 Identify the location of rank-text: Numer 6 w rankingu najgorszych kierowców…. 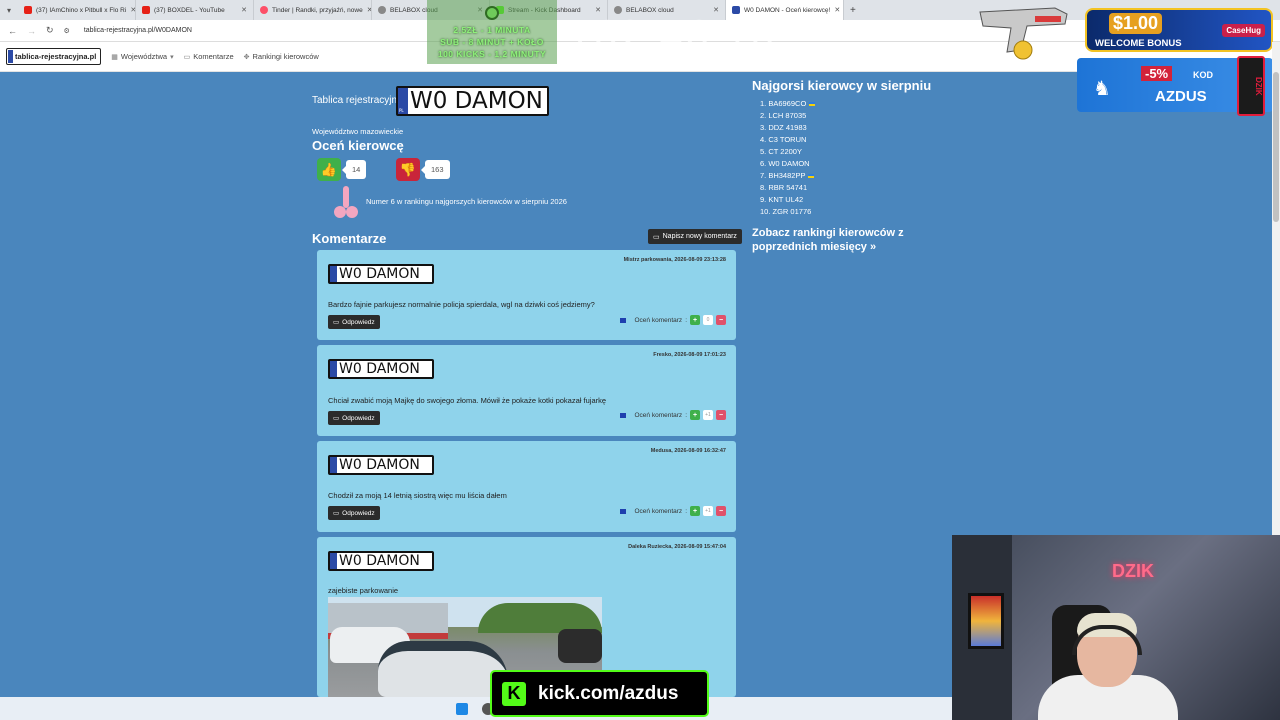
(466, 201).